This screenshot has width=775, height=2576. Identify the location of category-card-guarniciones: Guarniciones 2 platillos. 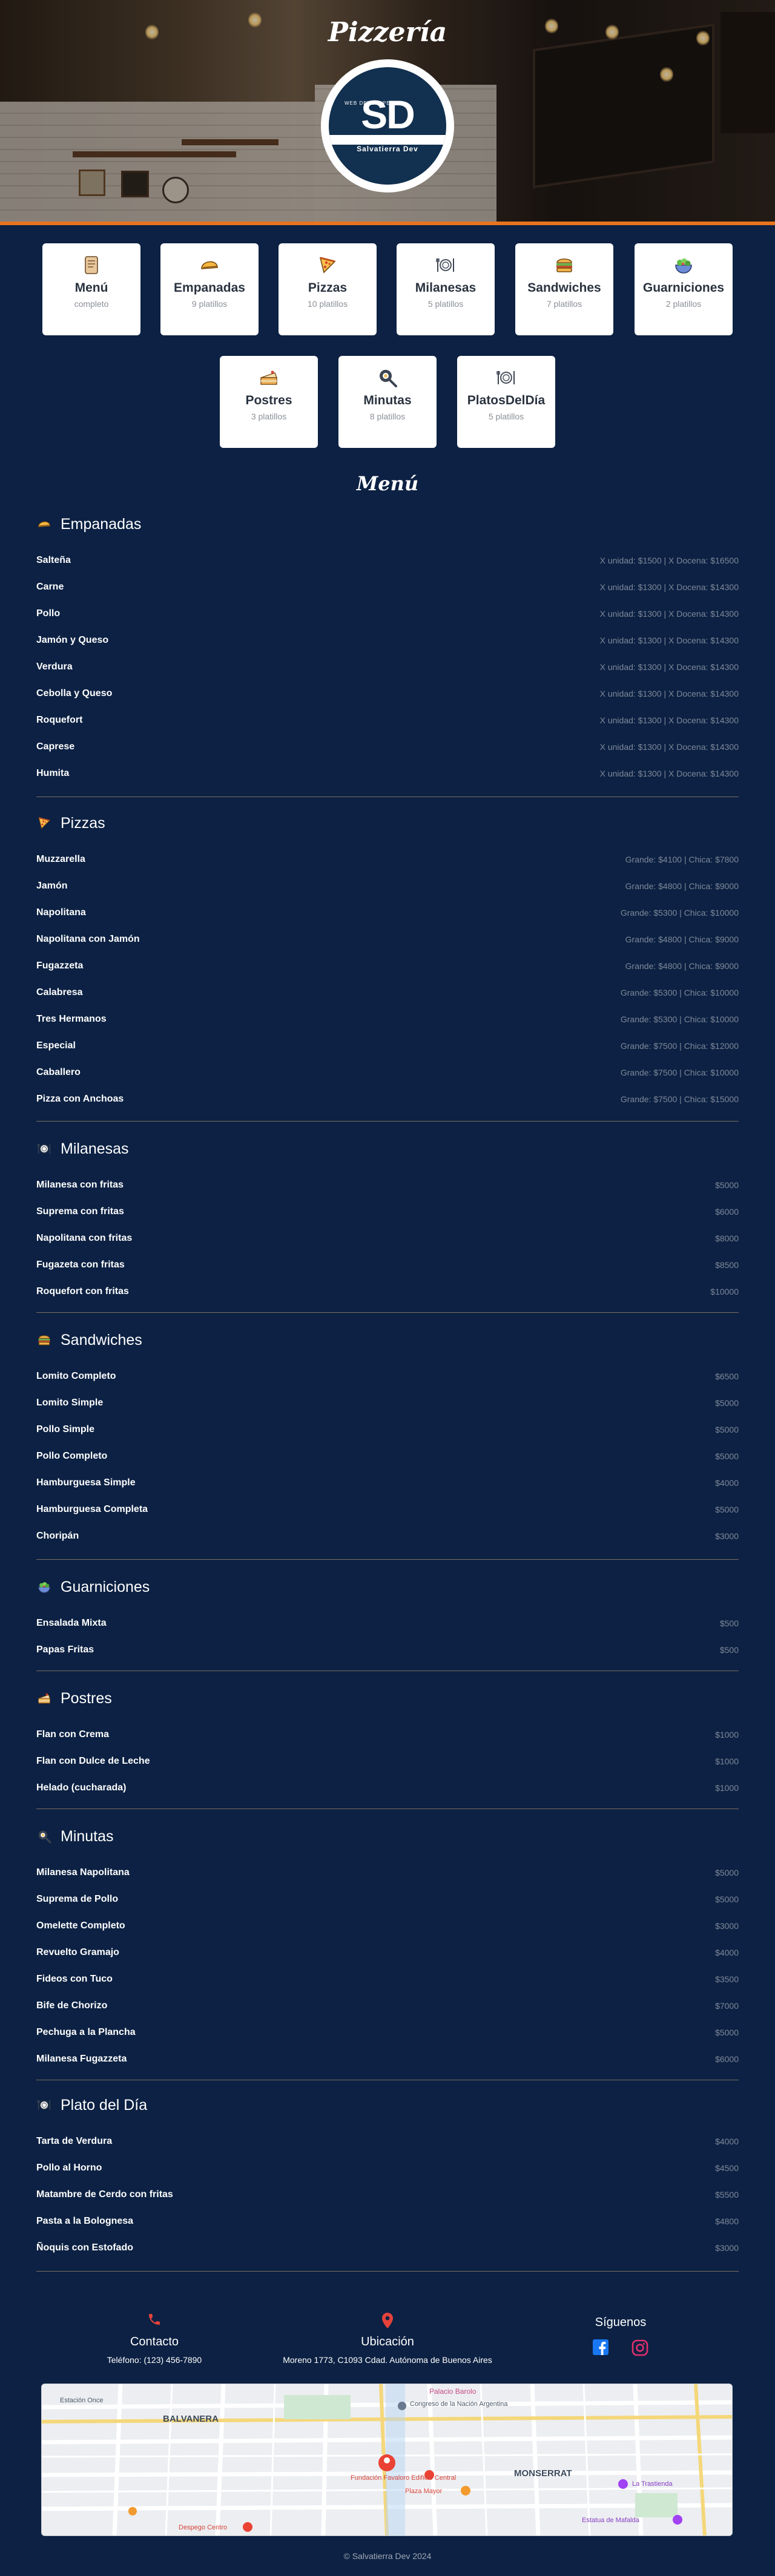
(684, 289).